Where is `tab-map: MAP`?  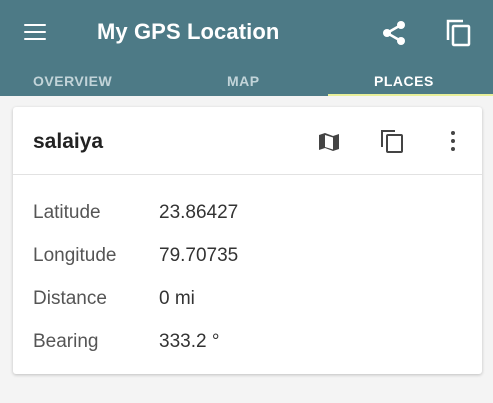 tab-map: MAP is located at coordinates (243, 81).